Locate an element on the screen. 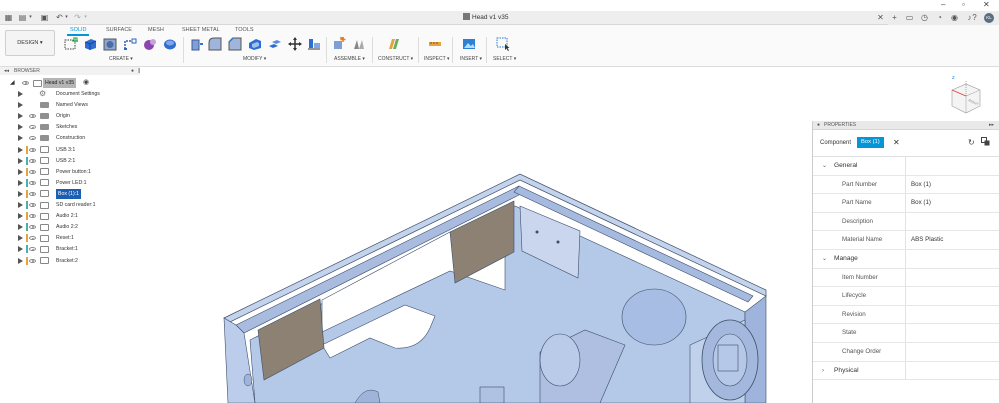 The image size is (999, 403). browser-item: Bracket:2 is located at coordinates (70, 261).